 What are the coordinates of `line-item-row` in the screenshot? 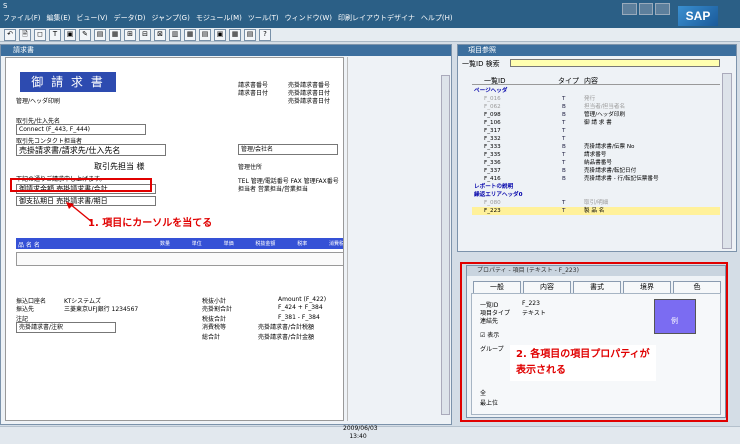 It's located at (179, 259).